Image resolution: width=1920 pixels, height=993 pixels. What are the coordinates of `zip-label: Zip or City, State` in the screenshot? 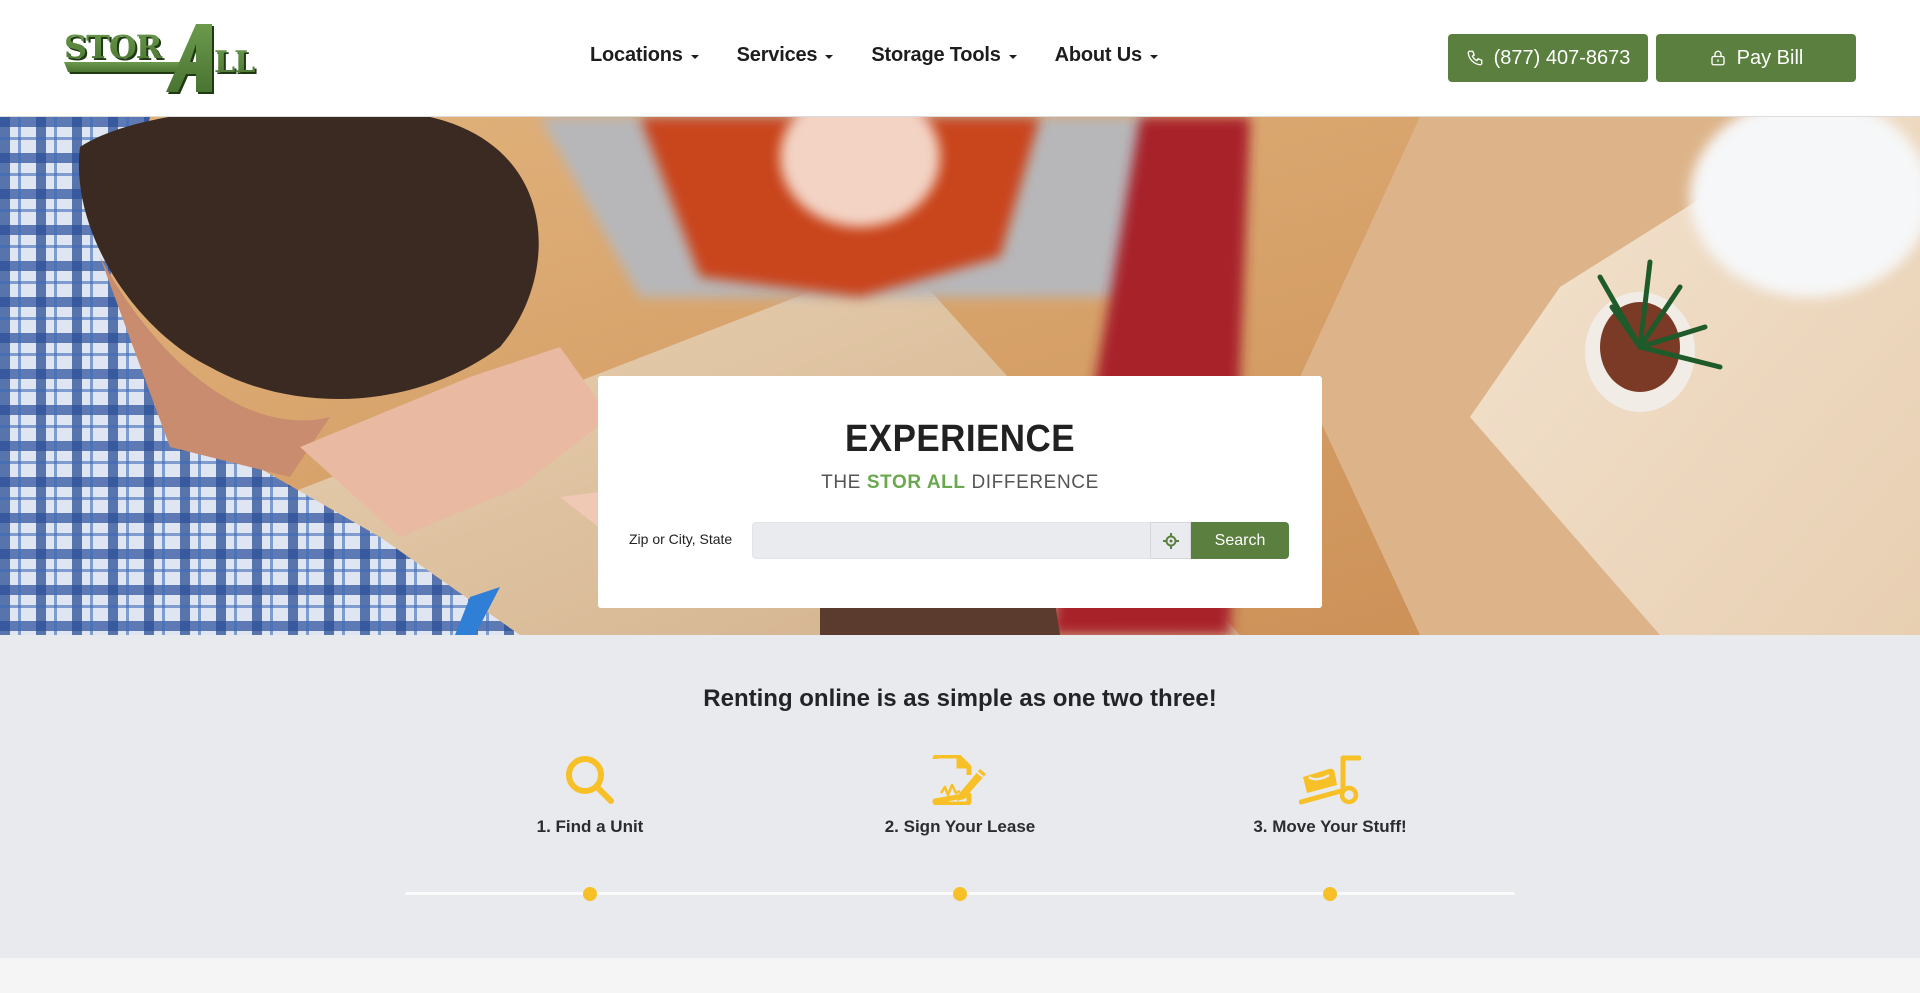 It's located at (681, 539).